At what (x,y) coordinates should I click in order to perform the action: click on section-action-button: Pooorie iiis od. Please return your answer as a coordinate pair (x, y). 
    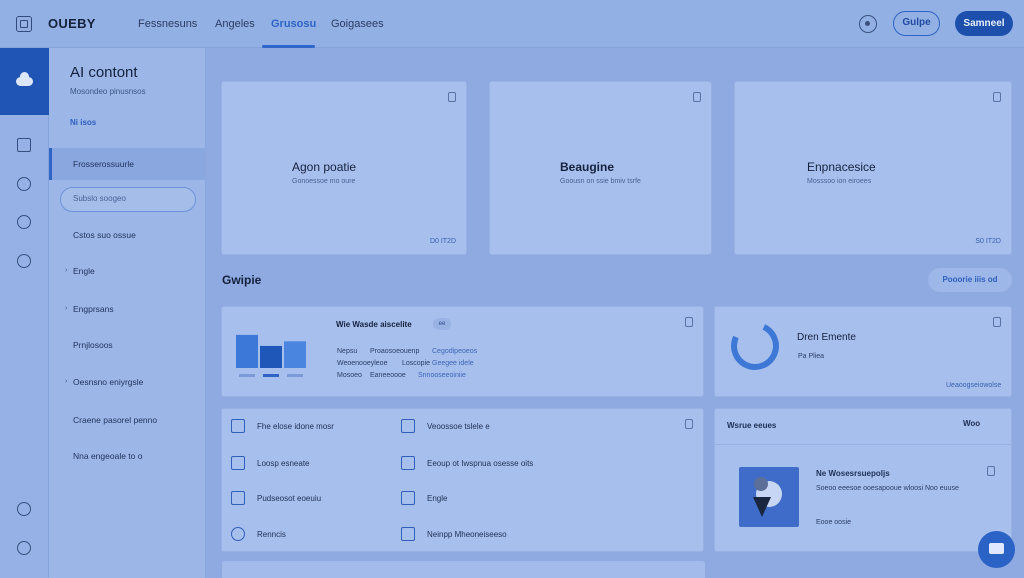
    Looking at the image, I should click on (970, 280).